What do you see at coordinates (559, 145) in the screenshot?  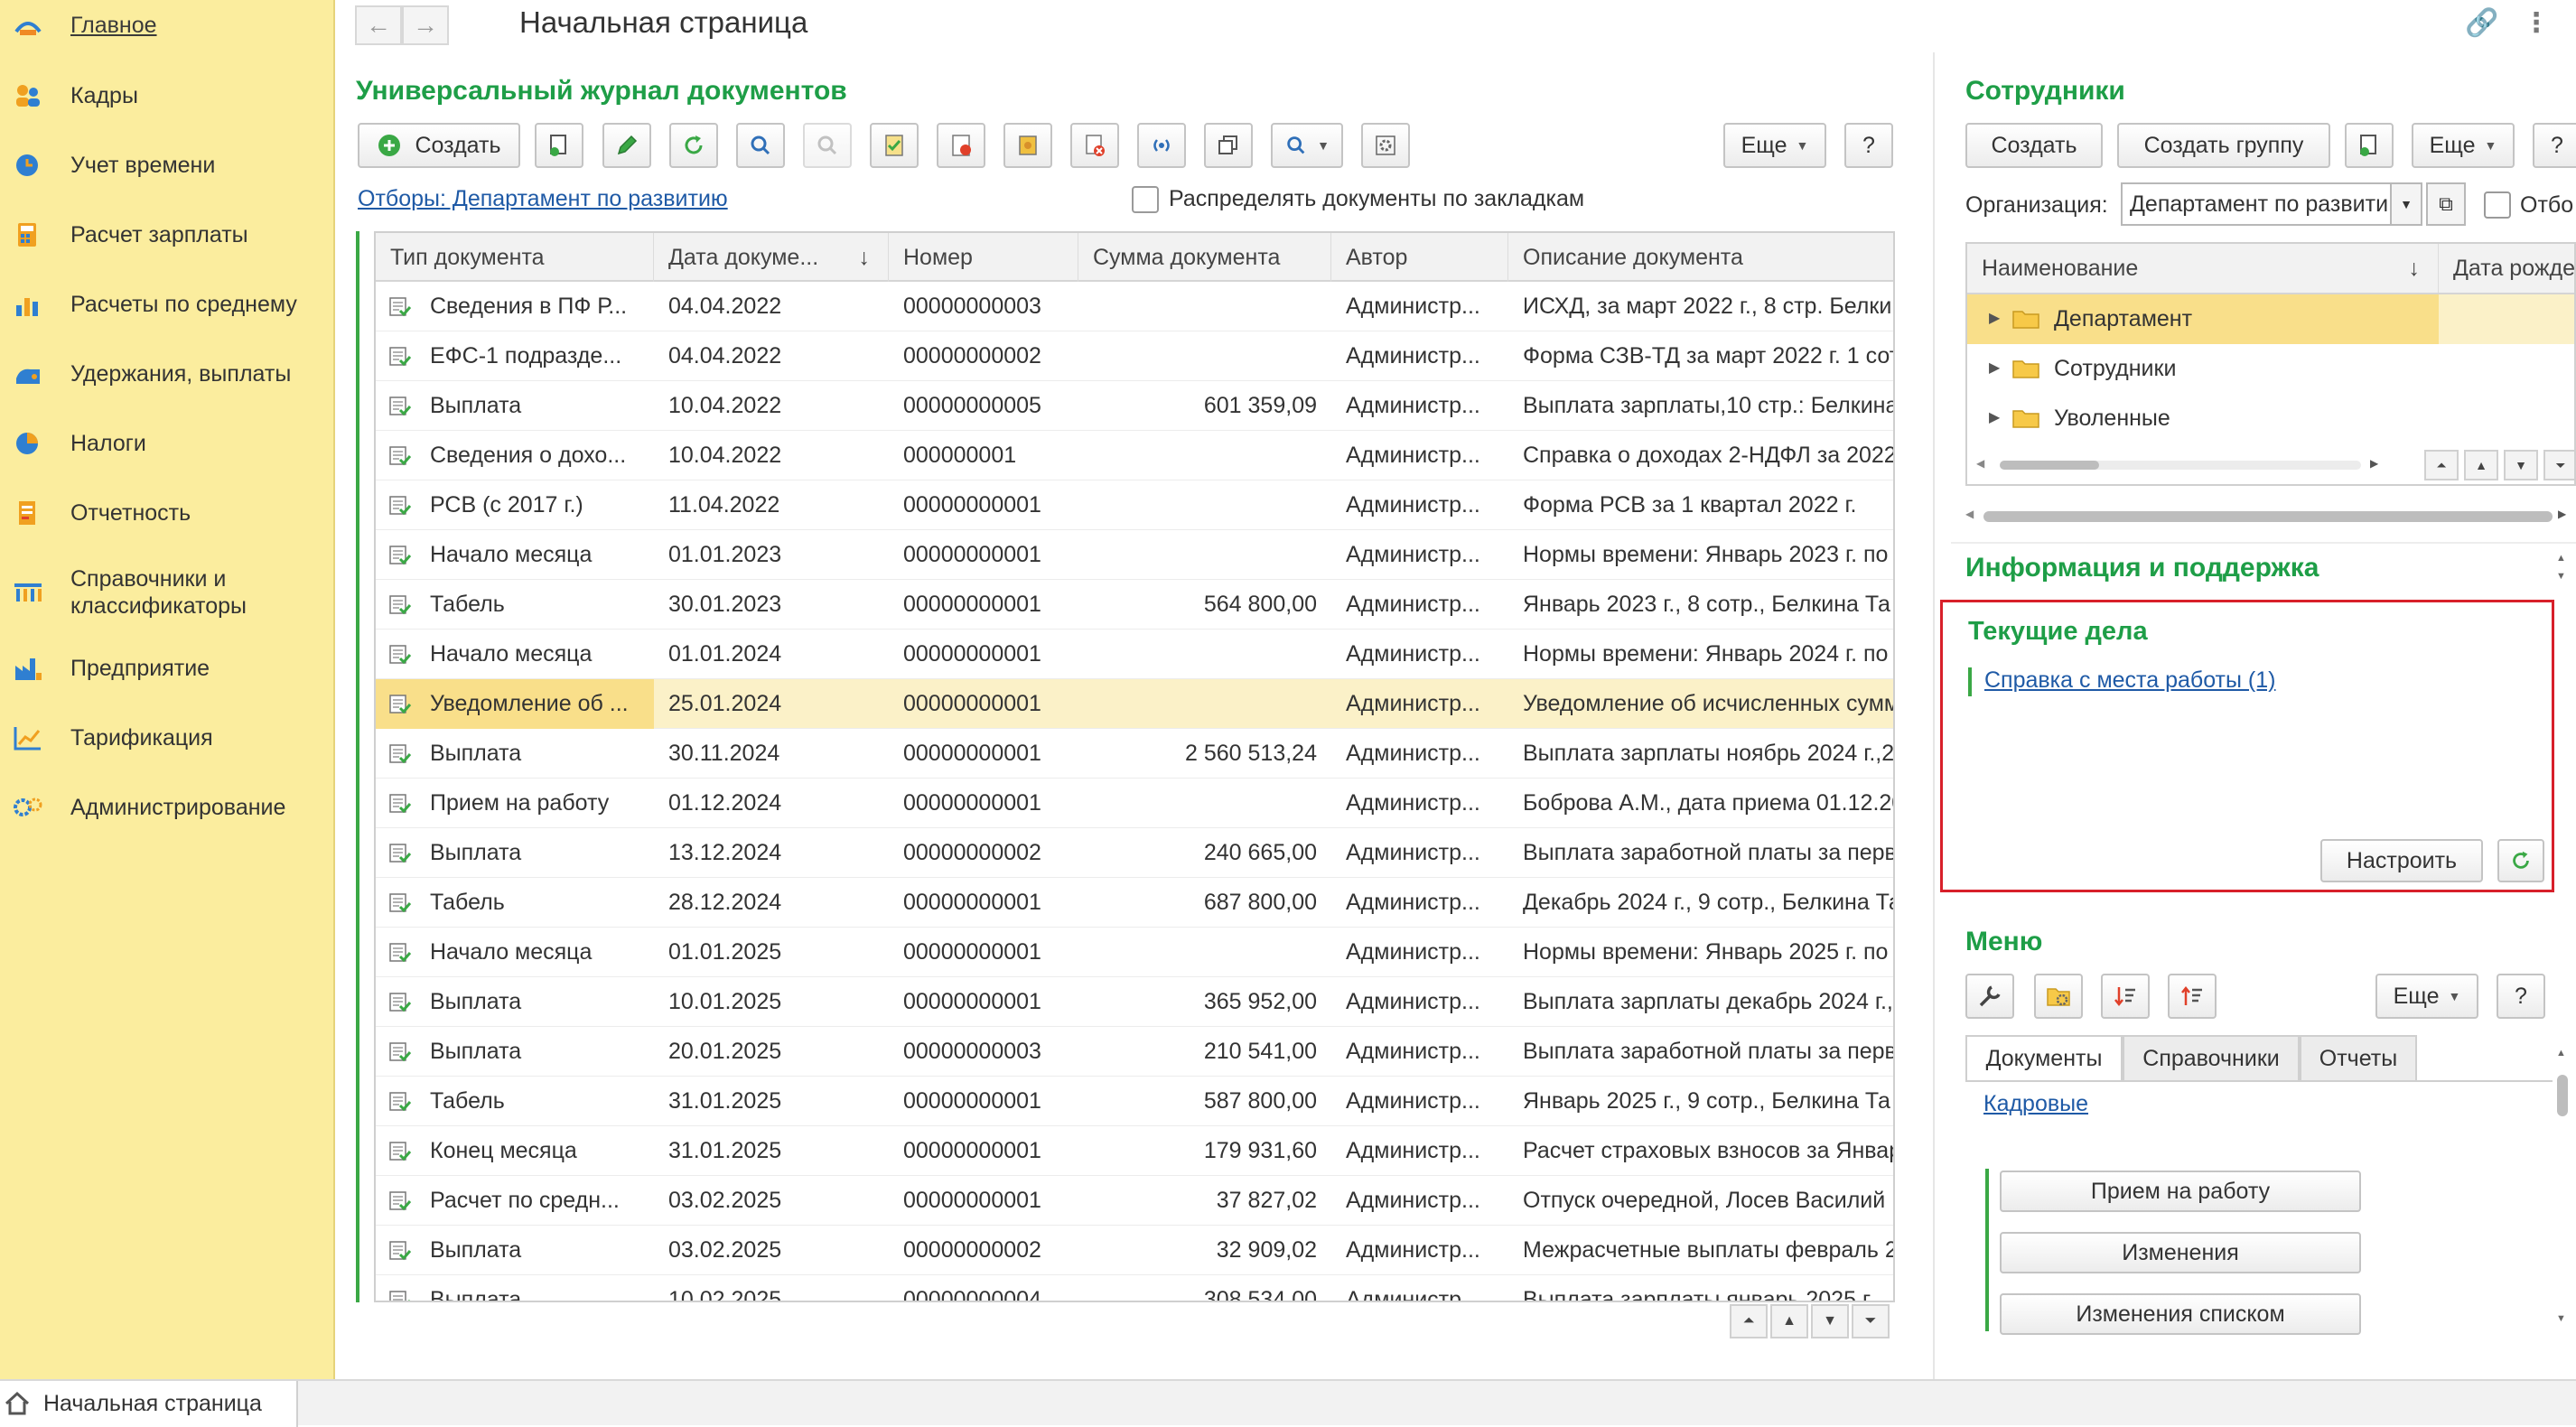 I see `copy-document-button` at bounding box center [559, 145].